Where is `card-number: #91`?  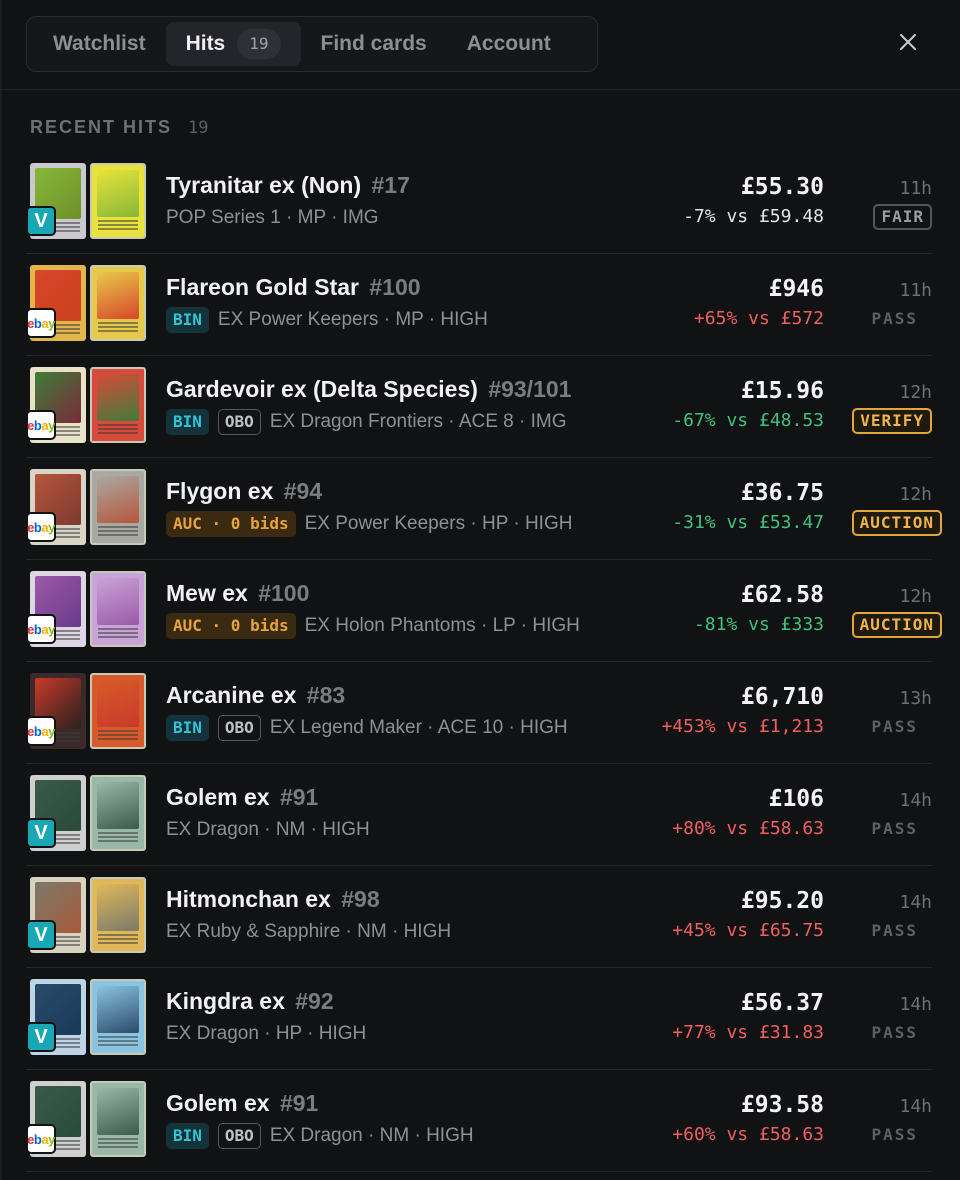 card-number: #91 is located at coordinates (299, 1103).